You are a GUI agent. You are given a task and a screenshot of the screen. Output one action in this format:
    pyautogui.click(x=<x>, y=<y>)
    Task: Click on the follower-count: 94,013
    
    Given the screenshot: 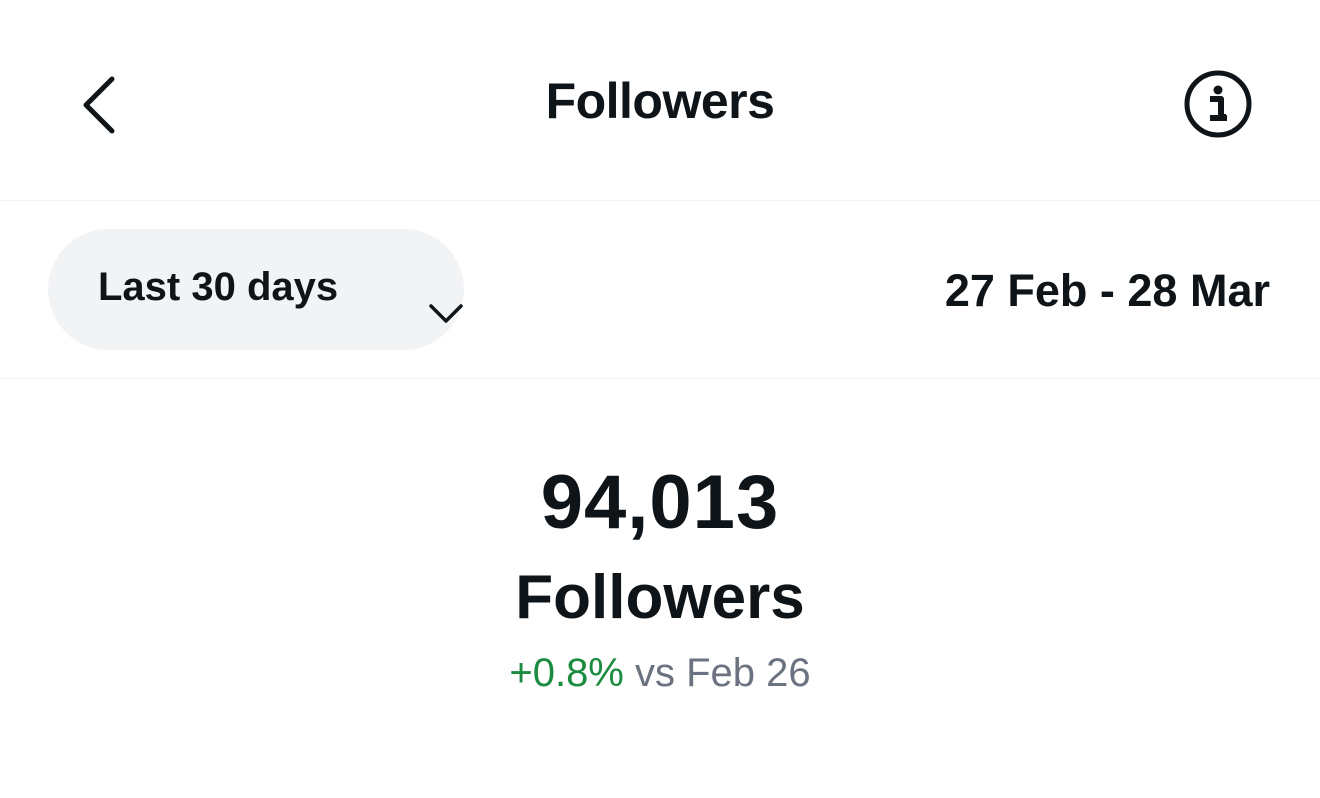 What is the action you would take?
    pyautogui.click(x=660, y=502)
    